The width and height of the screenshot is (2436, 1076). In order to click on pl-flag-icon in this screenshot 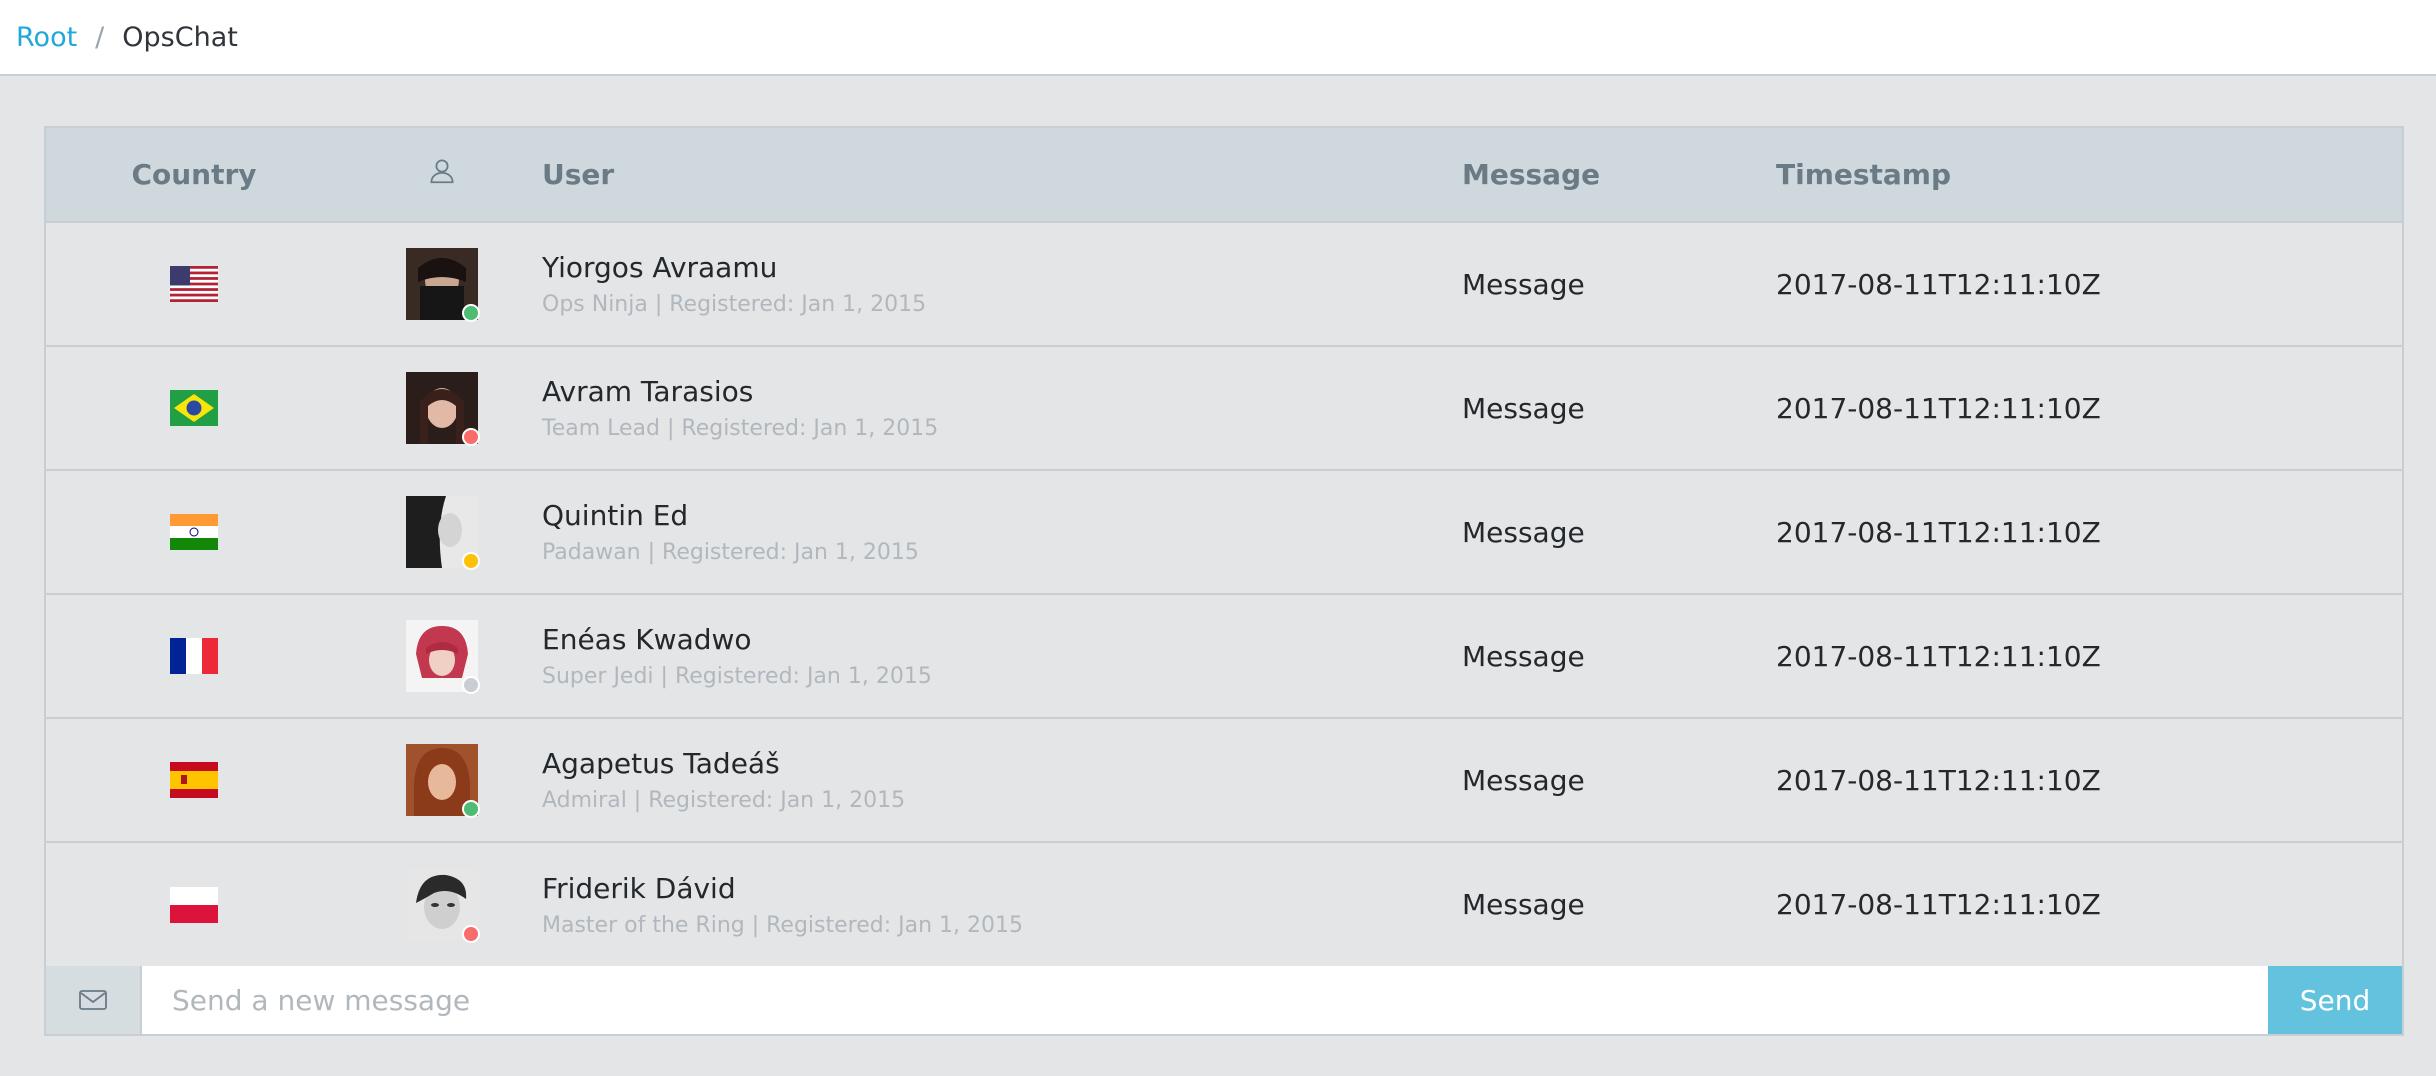, I will do `click(194, 904)`.